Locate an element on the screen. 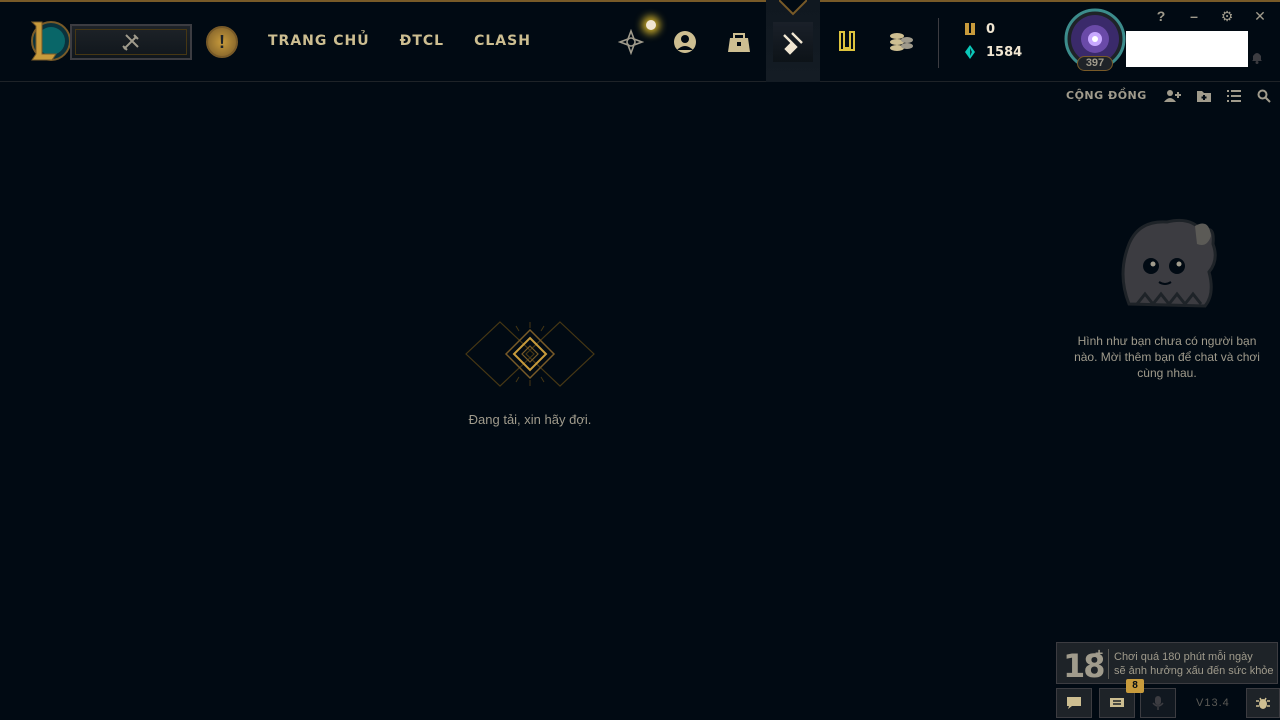 The width and height of the screenshot is (1280, 720). crossed-swords-icon is located at coordinates (130, 42).